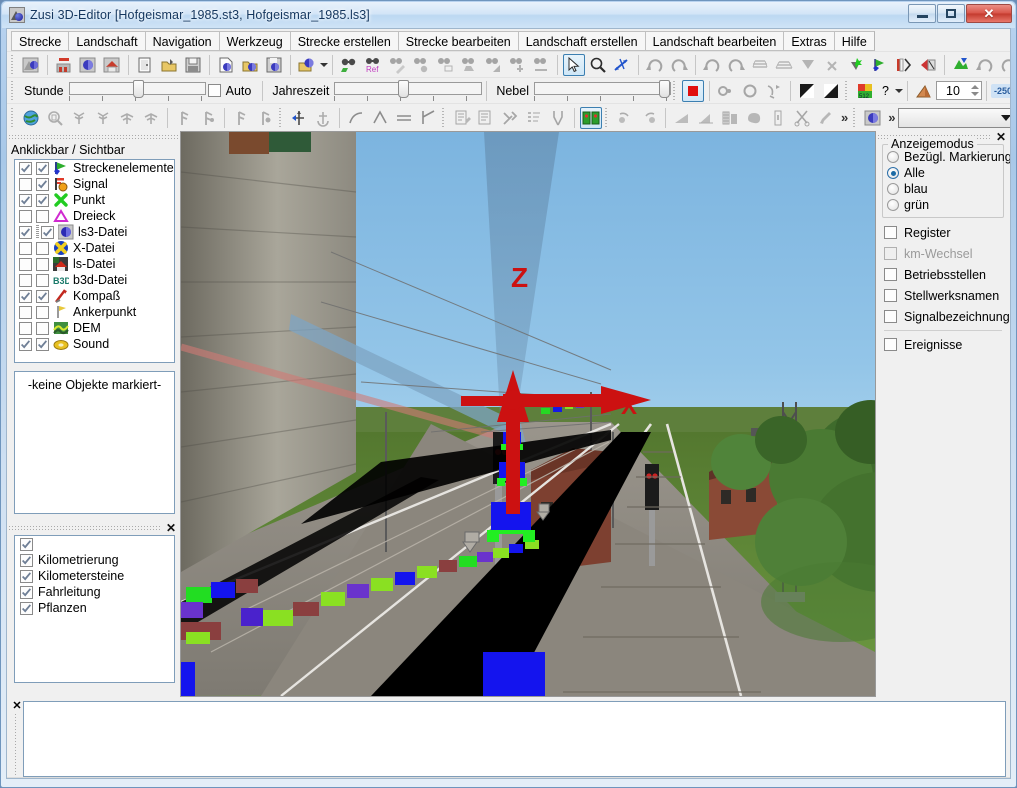 This screenshot has height=788, width=1017. Describe the element at coordinates (486, 118) in the screenshot. I see `doc-edit2-button` at that location.